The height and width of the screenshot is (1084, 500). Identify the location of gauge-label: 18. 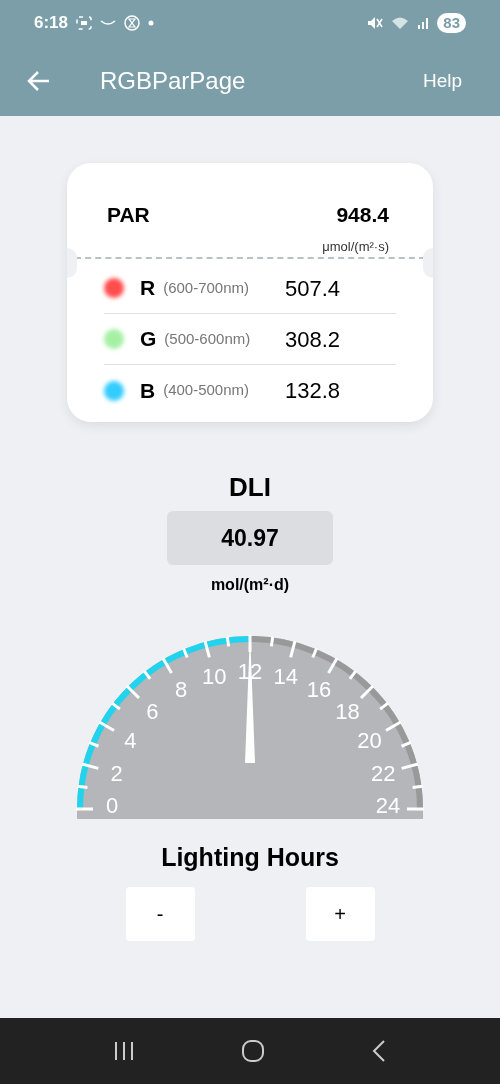
(347, 712).